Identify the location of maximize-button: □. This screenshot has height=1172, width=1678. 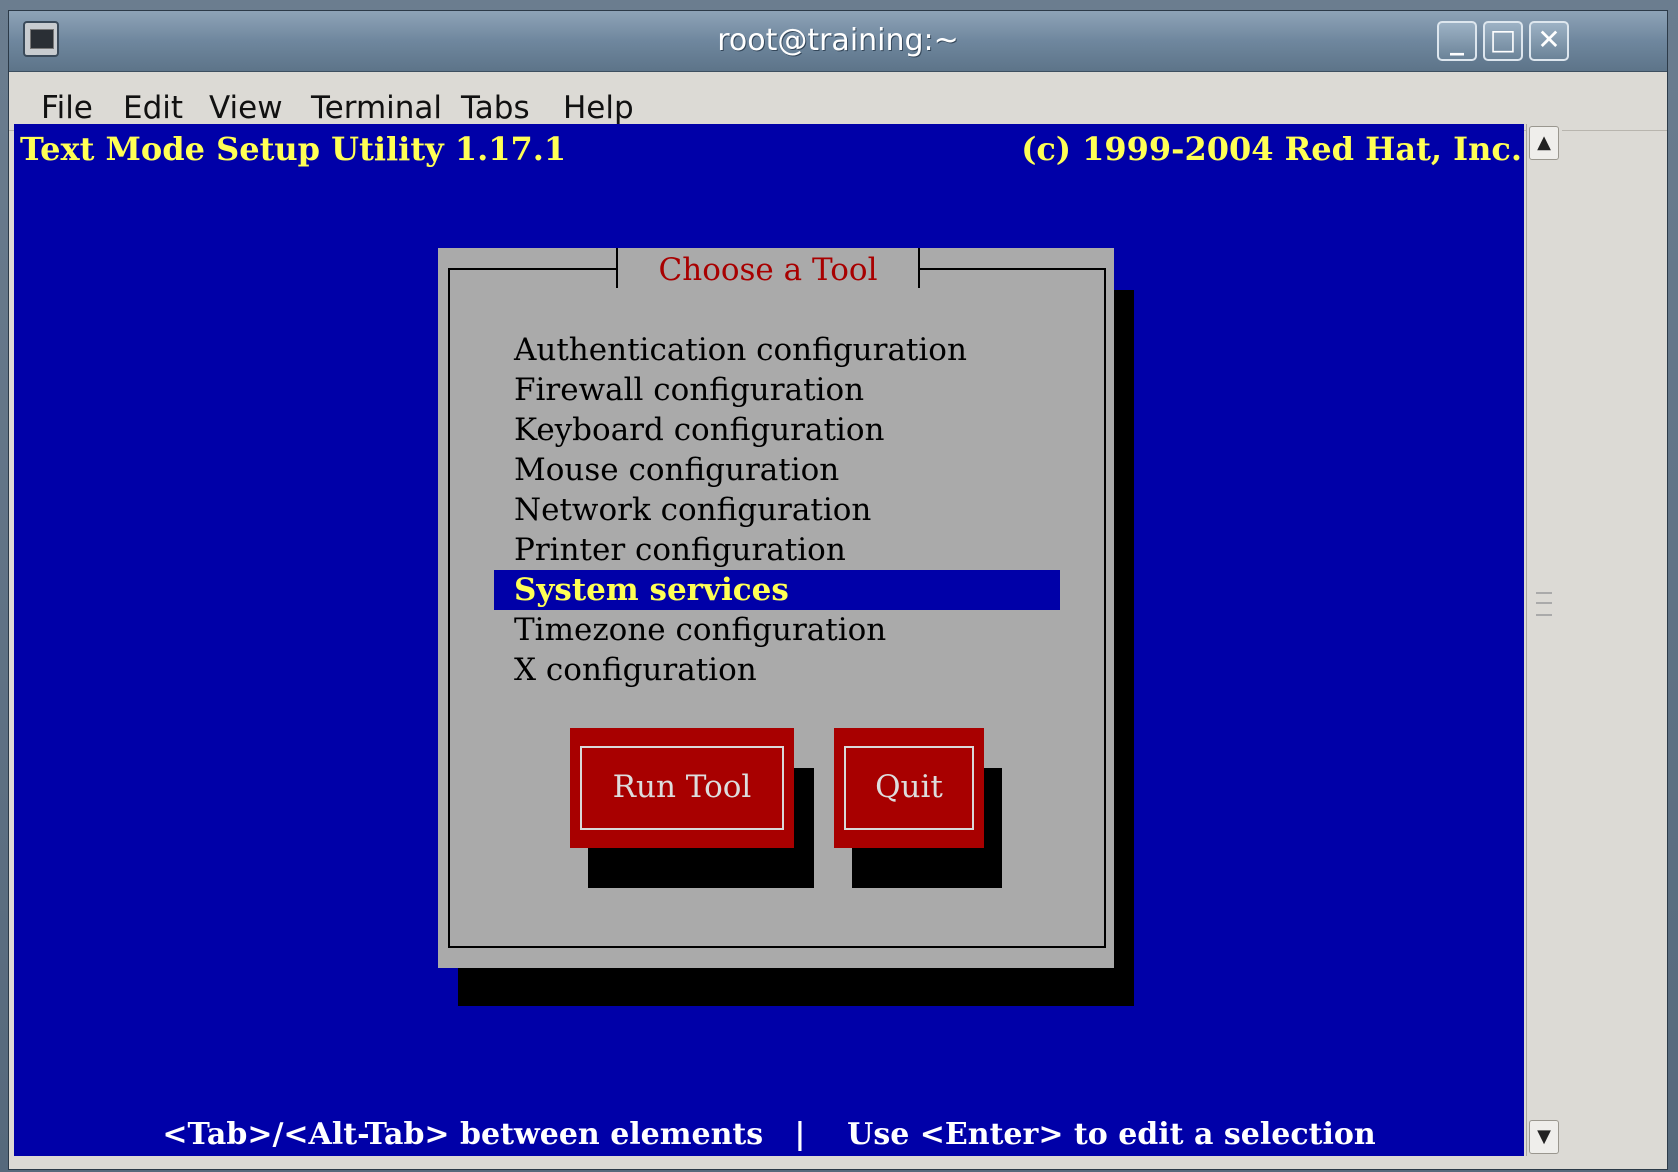
(1503, 41).